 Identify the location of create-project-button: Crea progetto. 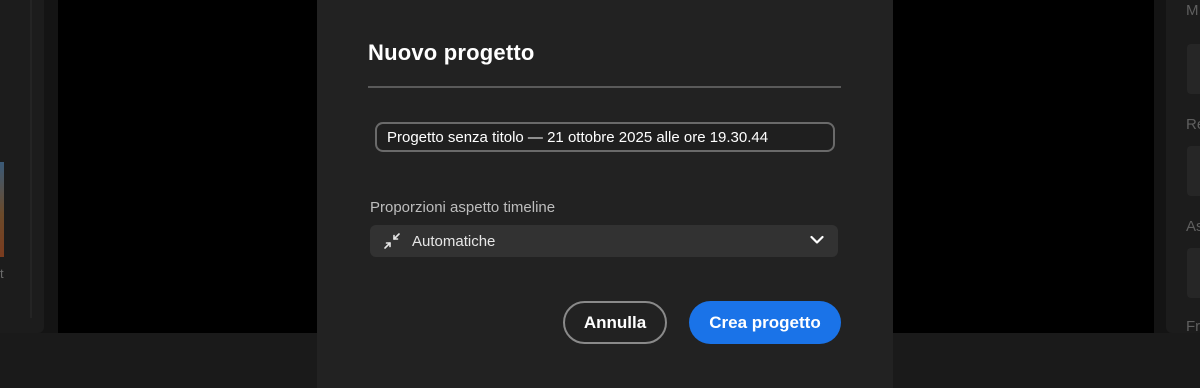
(765, 322).